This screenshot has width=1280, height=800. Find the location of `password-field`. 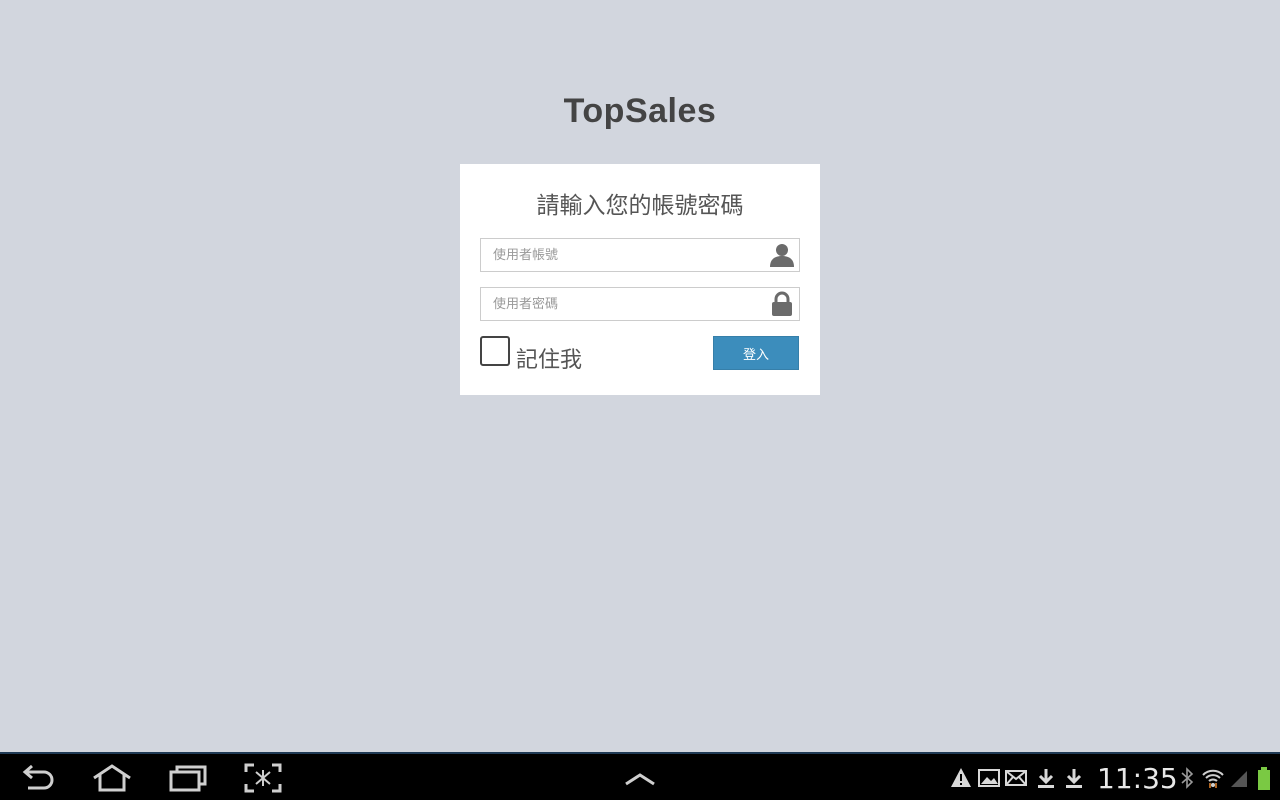

password-field is located at coordinates (640, 304).